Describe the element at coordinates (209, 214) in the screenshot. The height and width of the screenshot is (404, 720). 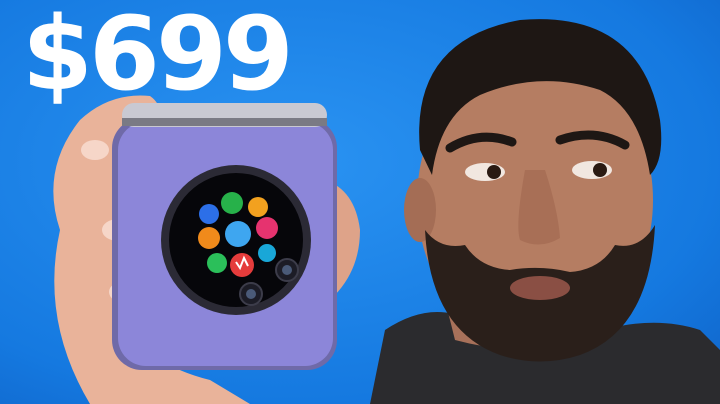
I see `moon-icon` at that location.